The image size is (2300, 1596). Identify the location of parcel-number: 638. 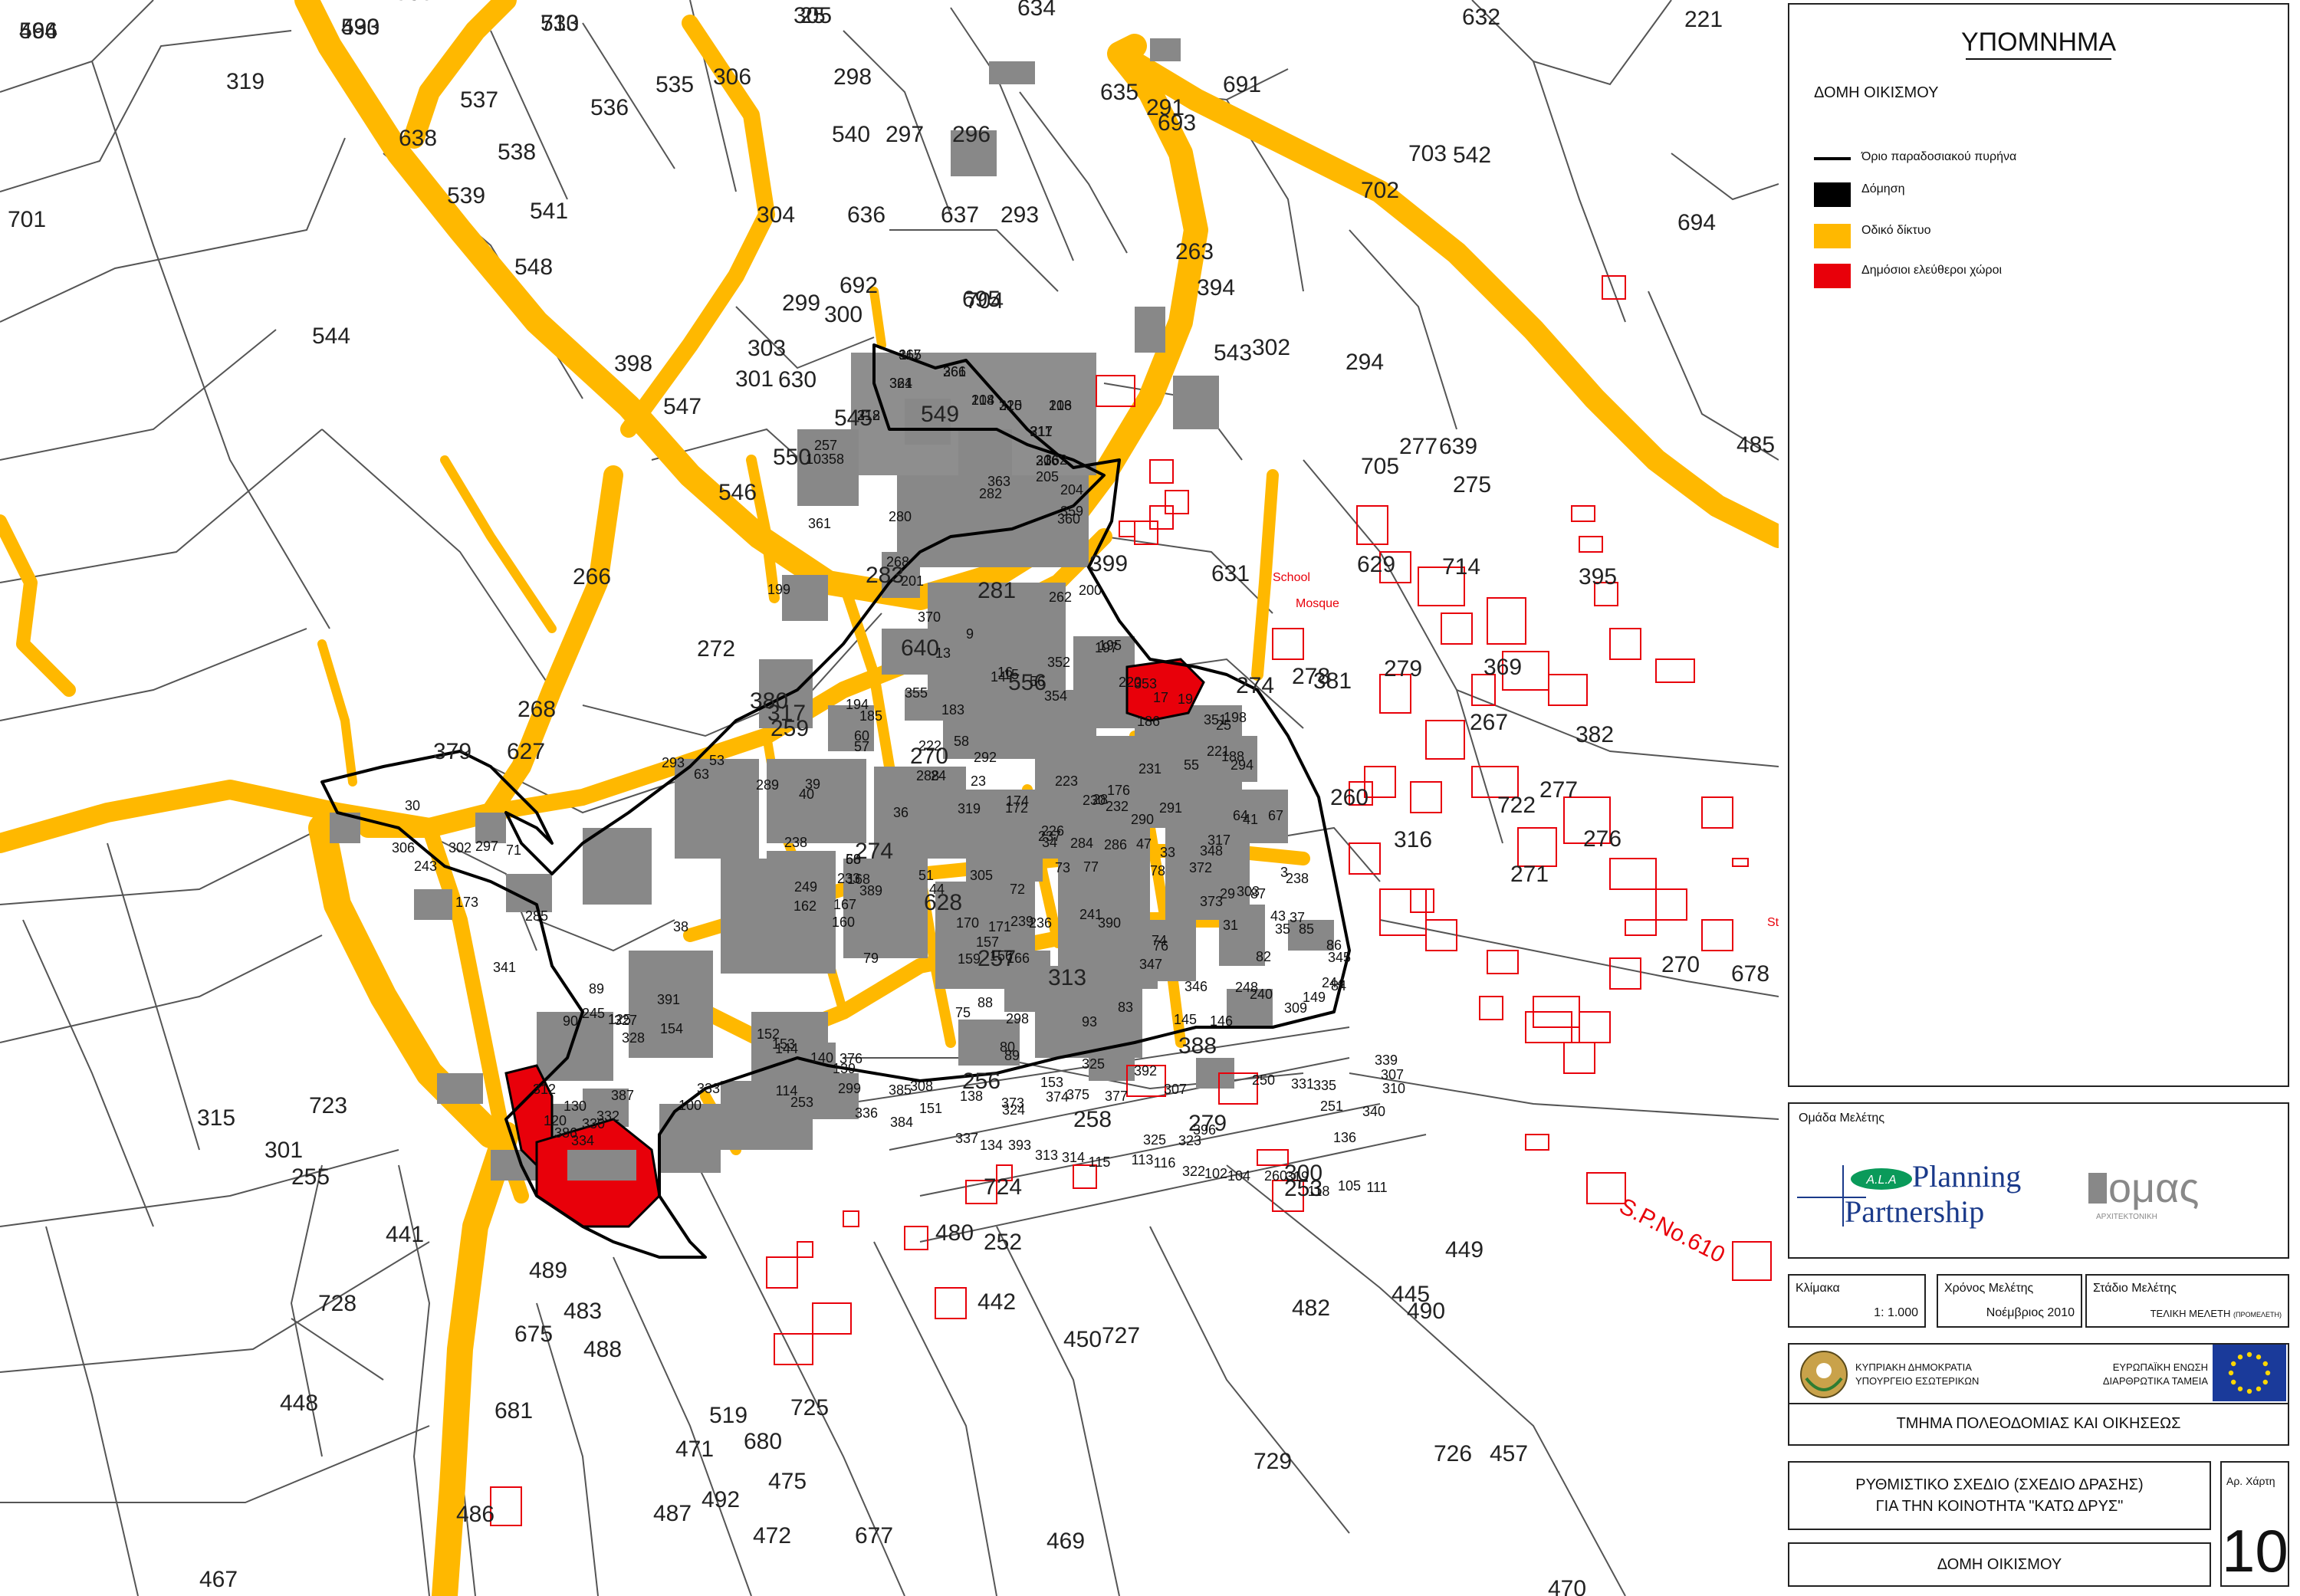
(418, 138).